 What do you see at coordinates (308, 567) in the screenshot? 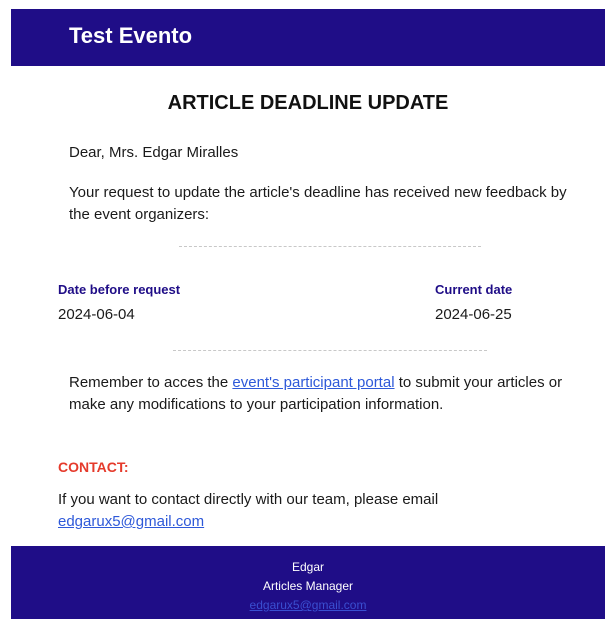
I see `footer-name: Edgar` at bounding box center [308, 567].